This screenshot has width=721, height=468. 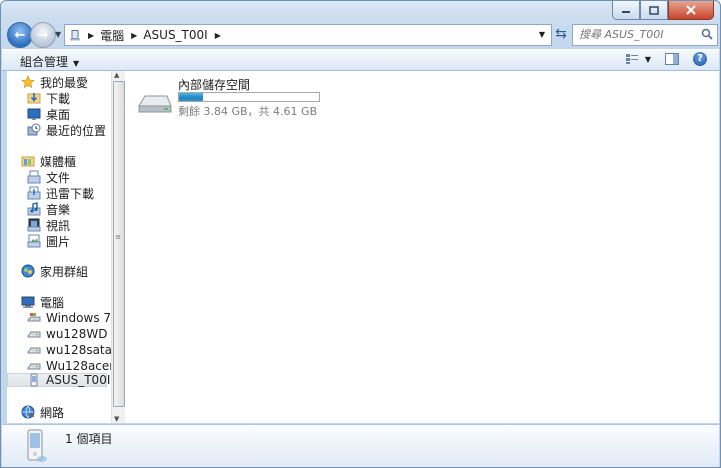 What do you see at coordinates (34, 317) in the screenshot?
I see `windows-drive-icon` at bounding box center [34, 317].